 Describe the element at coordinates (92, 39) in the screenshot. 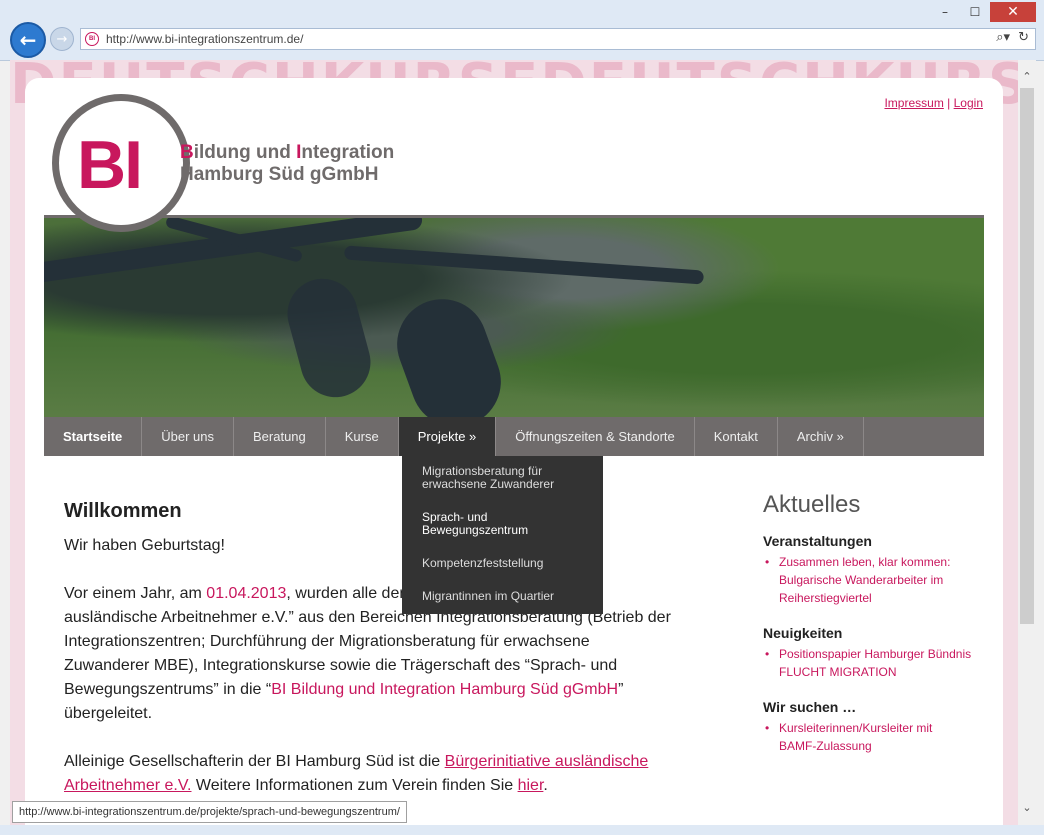

I see `favicon-icon: BI` at that location.